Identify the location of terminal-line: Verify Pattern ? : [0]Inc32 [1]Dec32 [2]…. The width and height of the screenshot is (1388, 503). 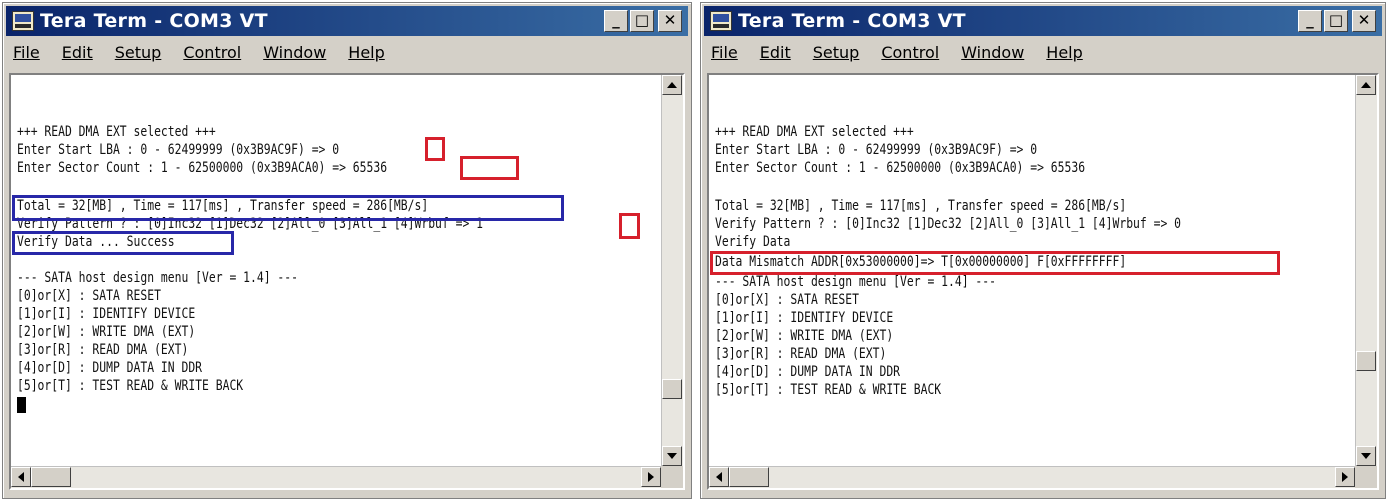
(948, 223).